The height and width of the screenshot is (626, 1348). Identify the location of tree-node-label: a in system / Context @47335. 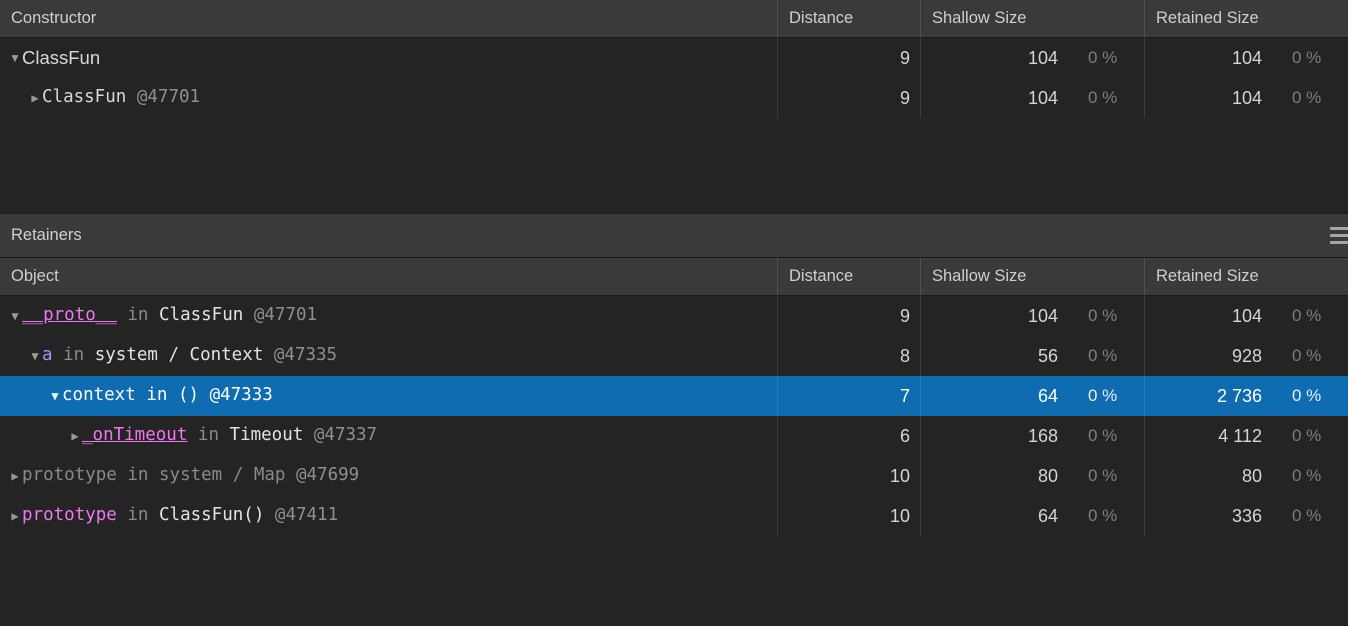
(190, 355).